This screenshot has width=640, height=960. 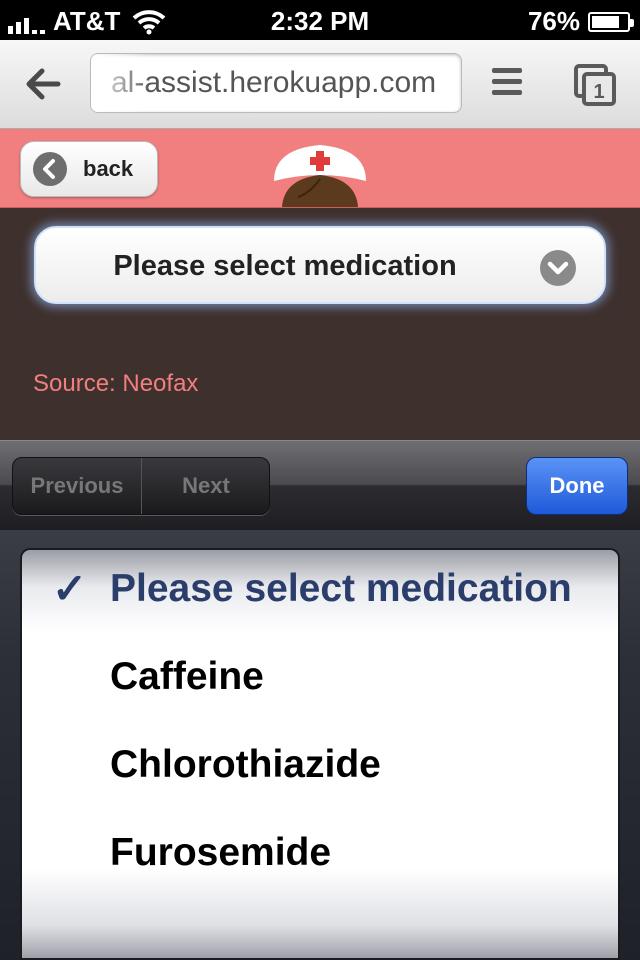 What do you see at coordinates (320, 176) in the screenshot?
I see `nurse-cap-logo` at bounding box center [320, 176].